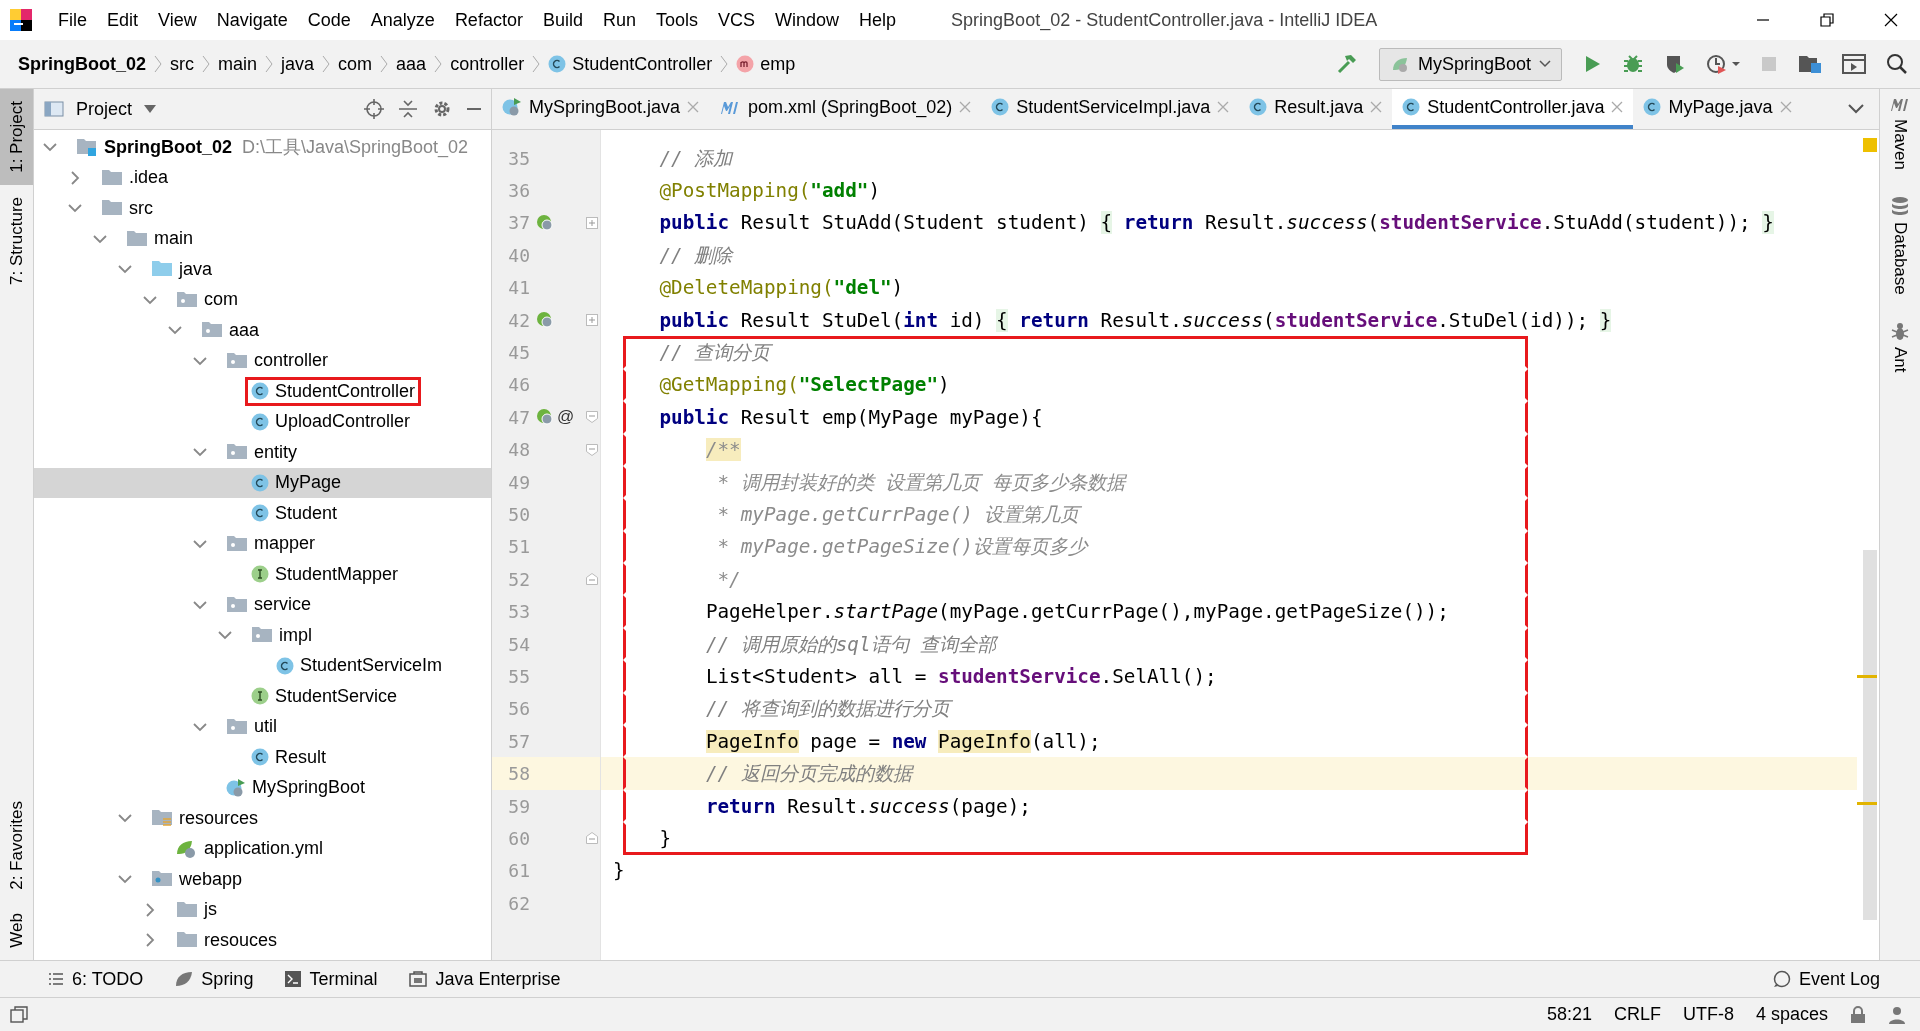 This screenshot has width=1920, height=1031. Describe the element at coordinates (205, 818) in the screenshot. I see `tree-item: resources` at that location.